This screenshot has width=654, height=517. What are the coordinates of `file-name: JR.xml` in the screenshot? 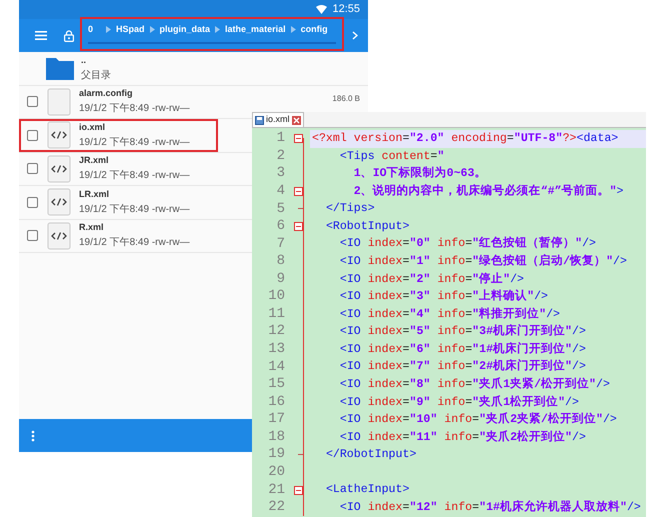 It's located at (134, 160).